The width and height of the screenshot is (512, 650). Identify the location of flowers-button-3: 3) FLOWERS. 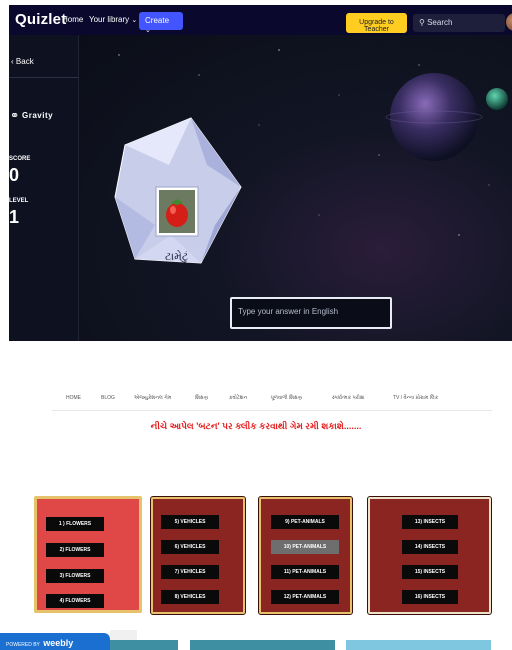
(75, 576).